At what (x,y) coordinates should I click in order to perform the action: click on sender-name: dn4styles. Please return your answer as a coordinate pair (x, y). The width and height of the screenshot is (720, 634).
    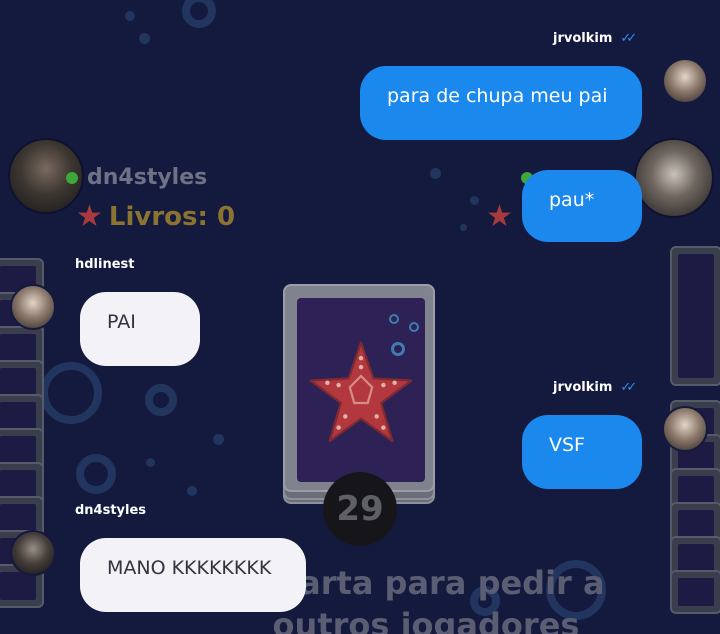
    Looking at the image, I should click on (111, 510).